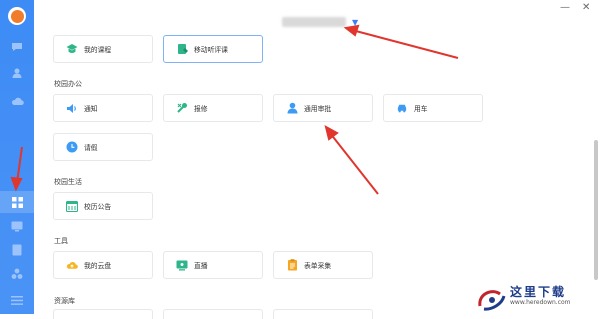  I want to click on chat-icon, so click(17, 47).